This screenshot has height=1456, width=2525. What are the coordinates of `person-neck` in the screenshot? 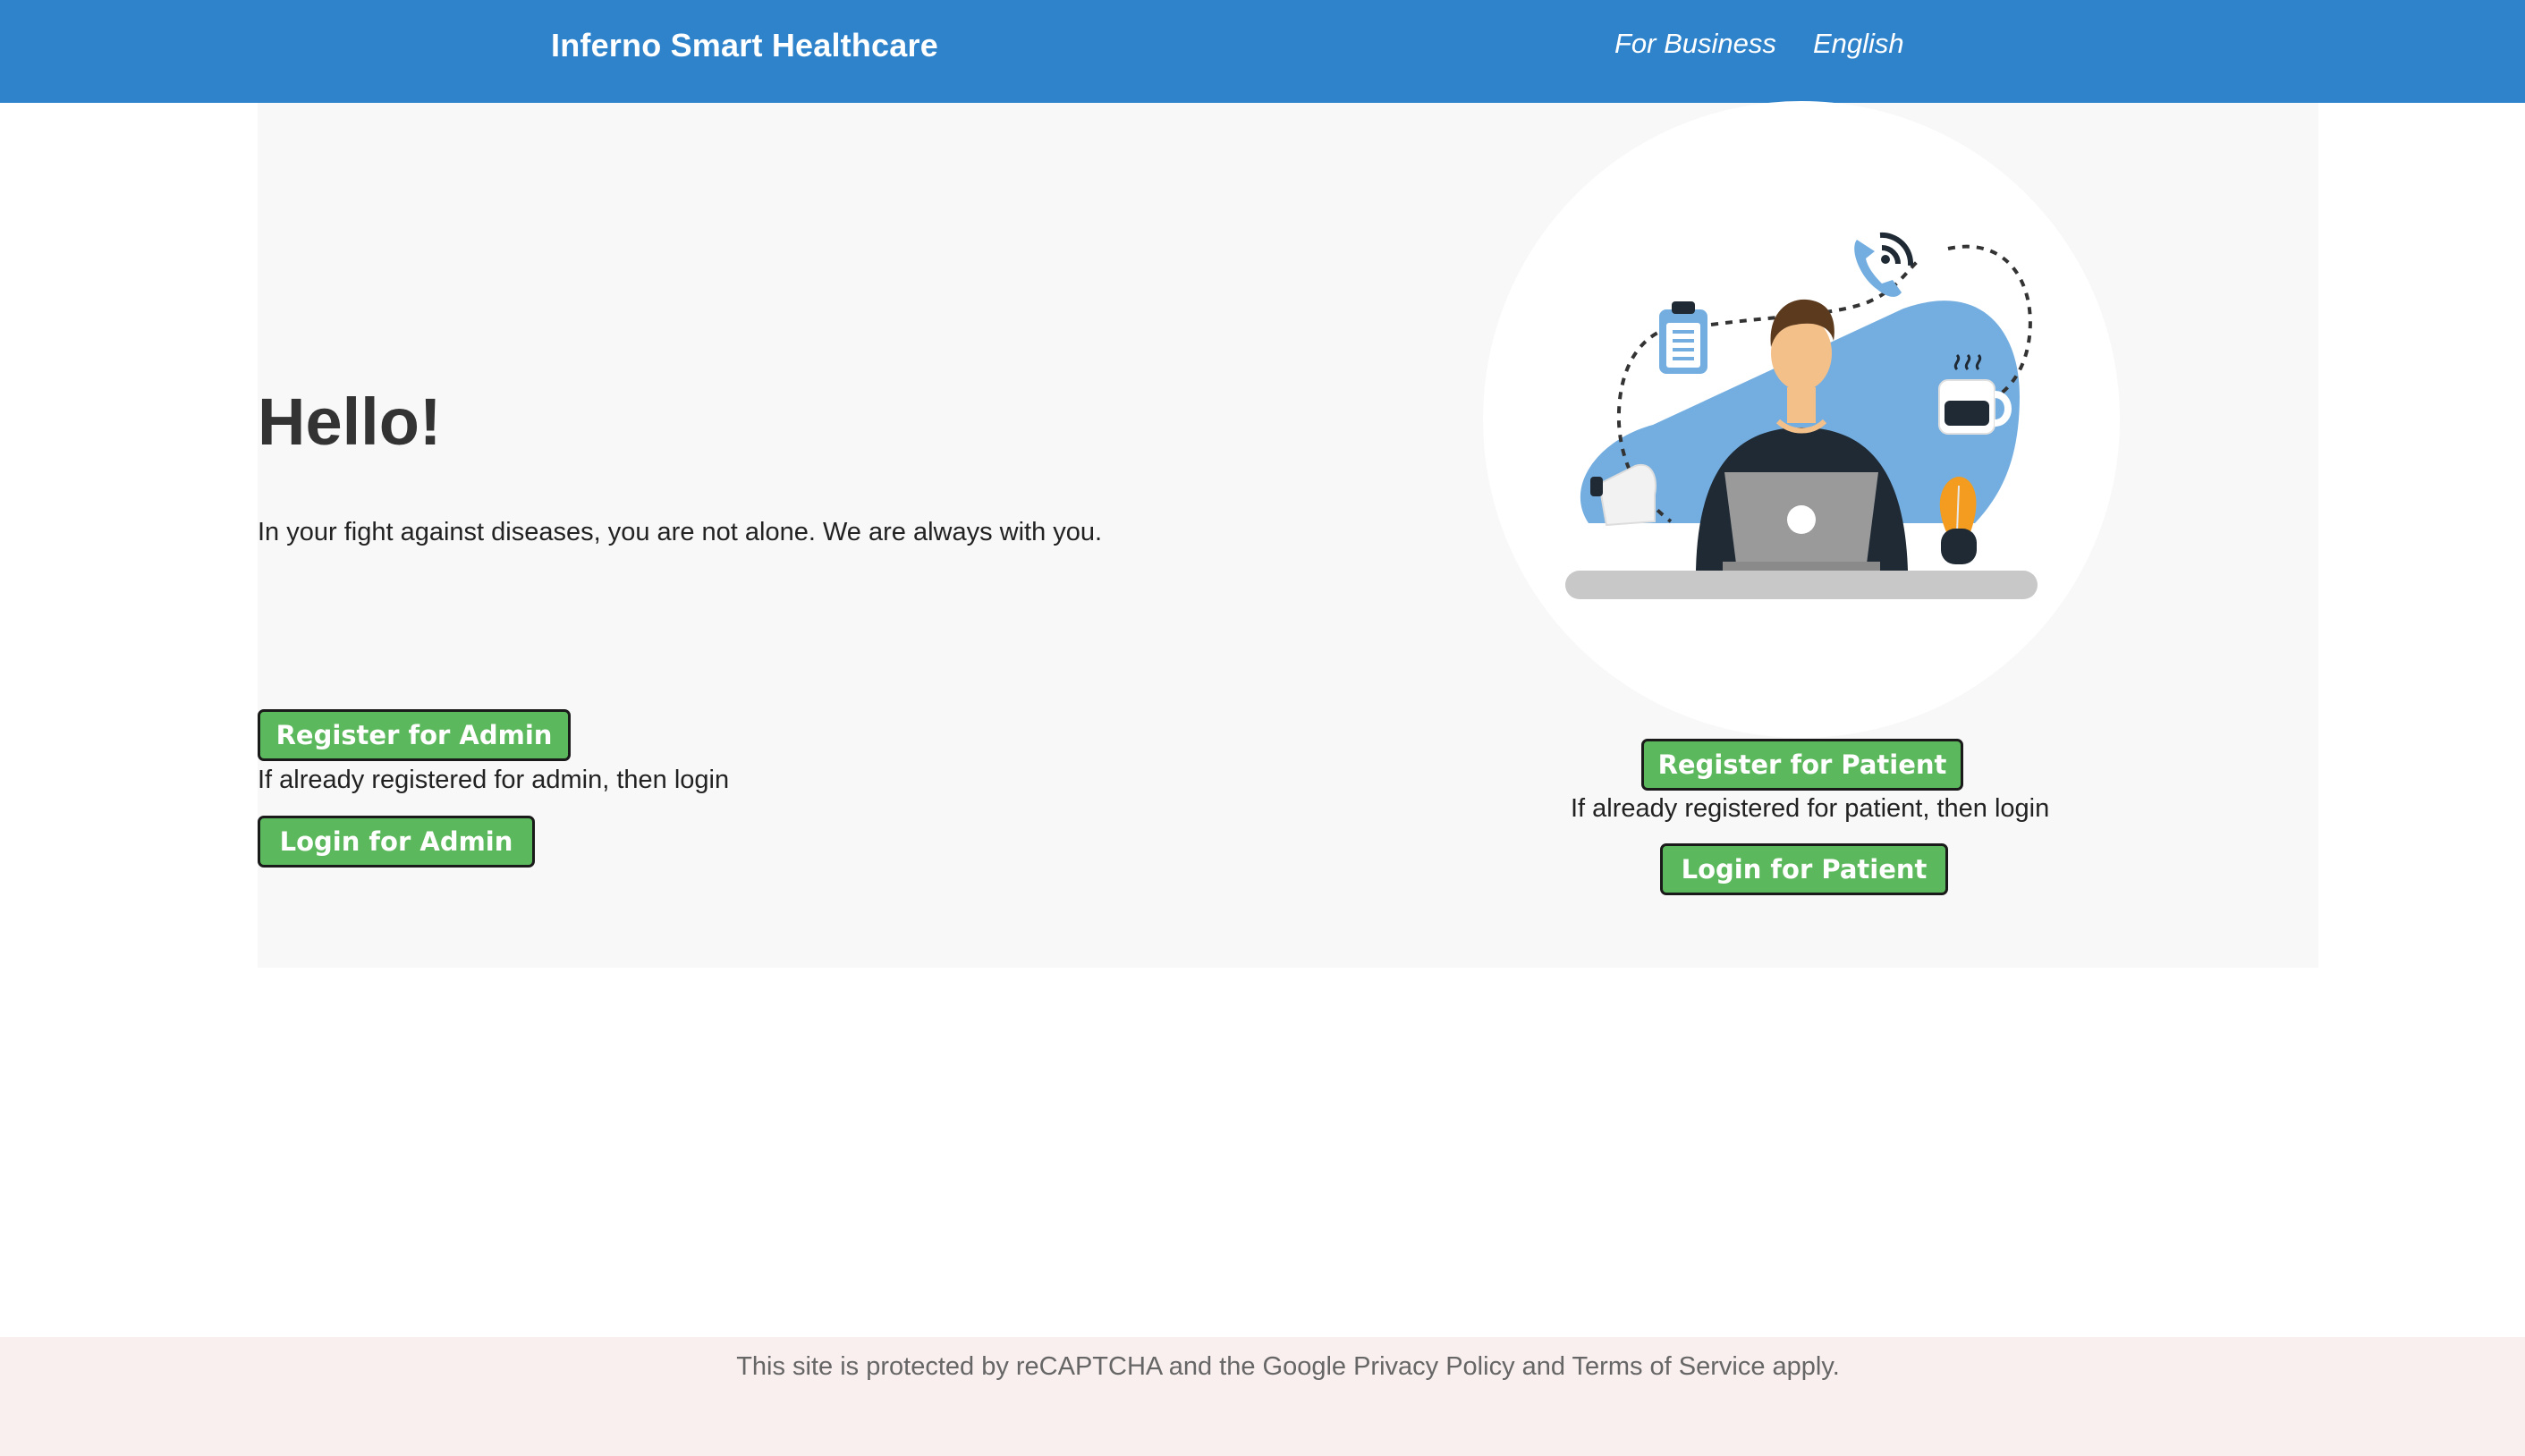 It's located at (1802, 405).